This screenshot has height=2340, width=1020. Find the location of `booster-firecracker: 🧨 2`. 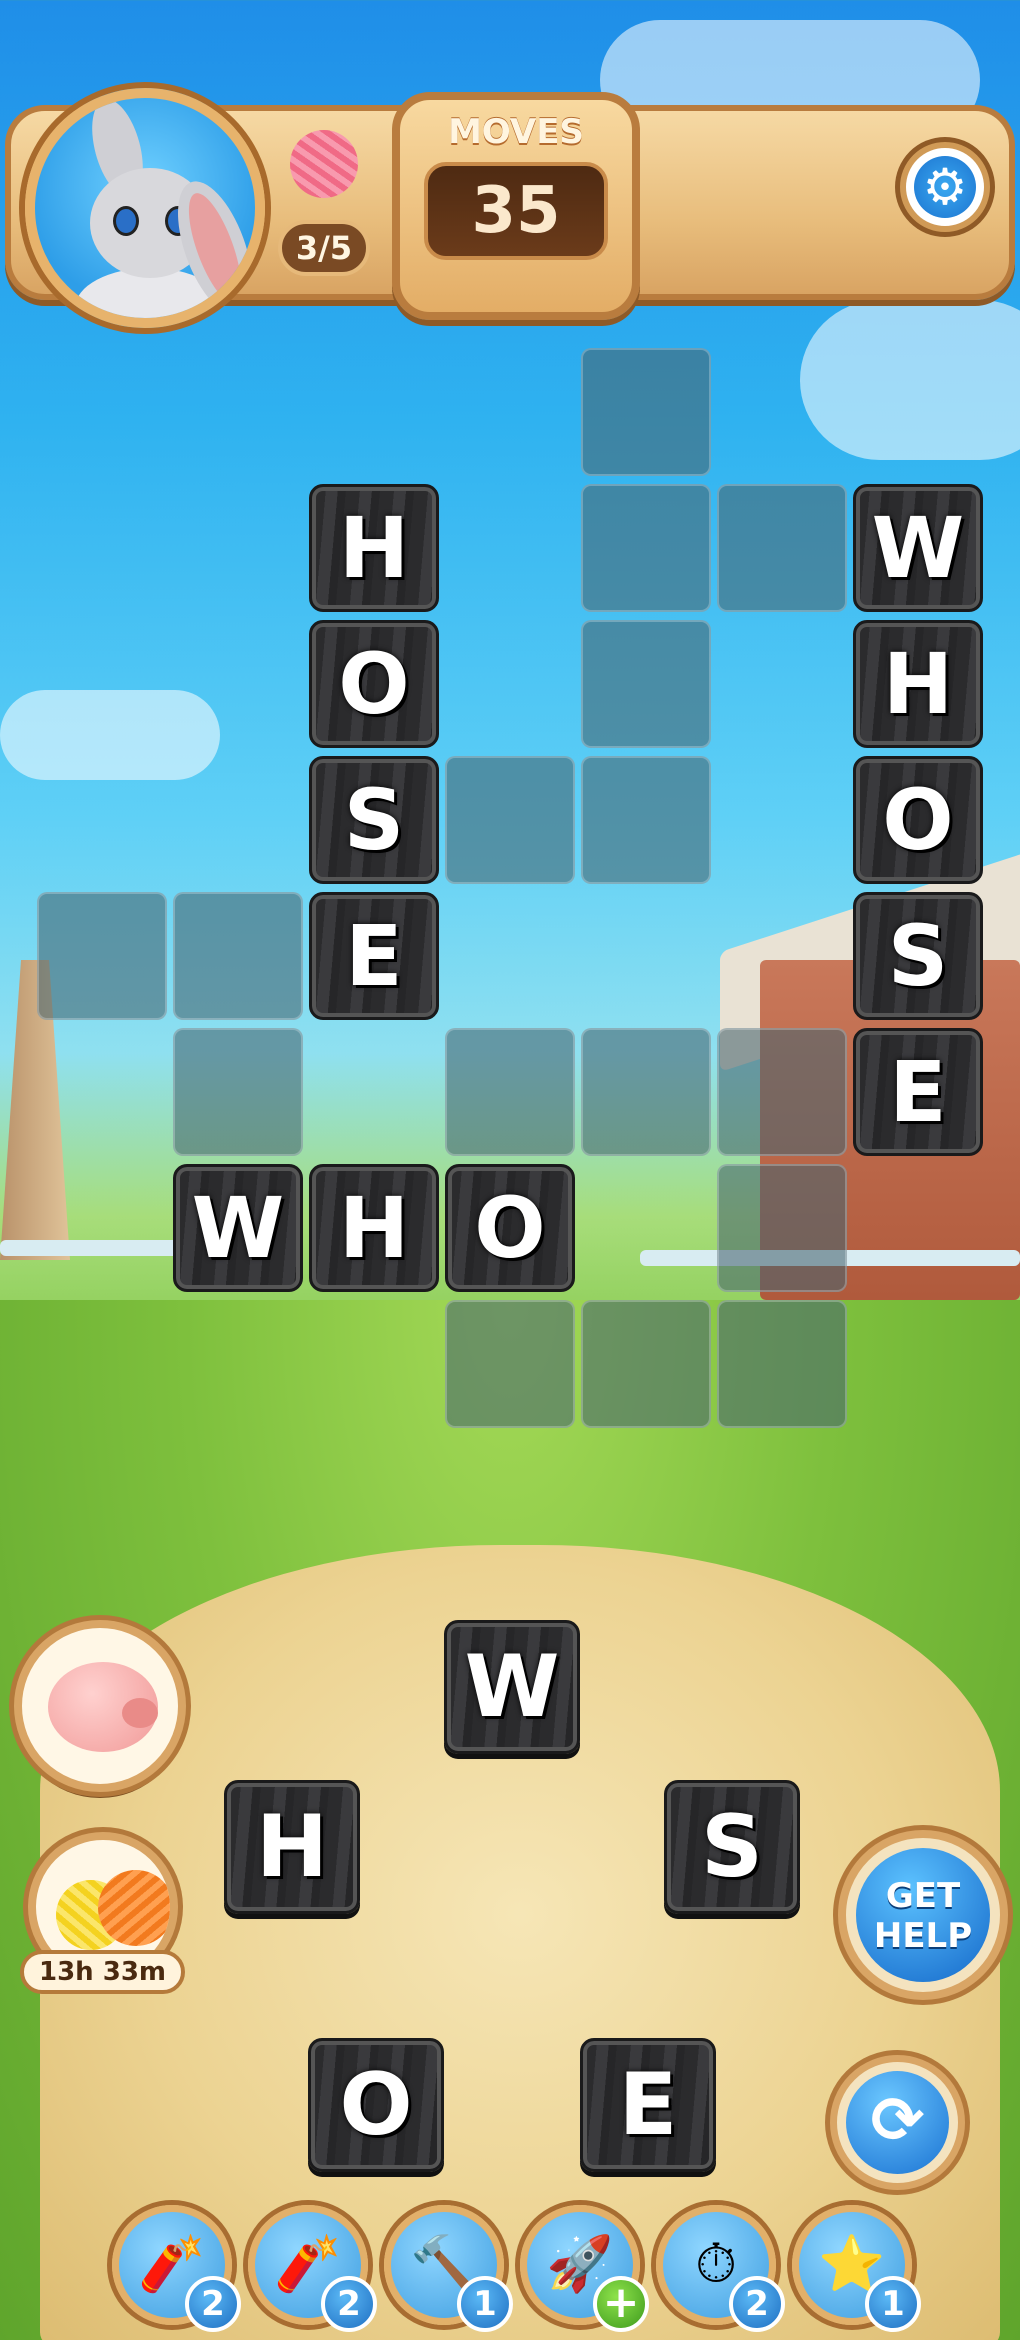

booster-firecracker: 🧨 2 is located at coordinates (176, 2268).